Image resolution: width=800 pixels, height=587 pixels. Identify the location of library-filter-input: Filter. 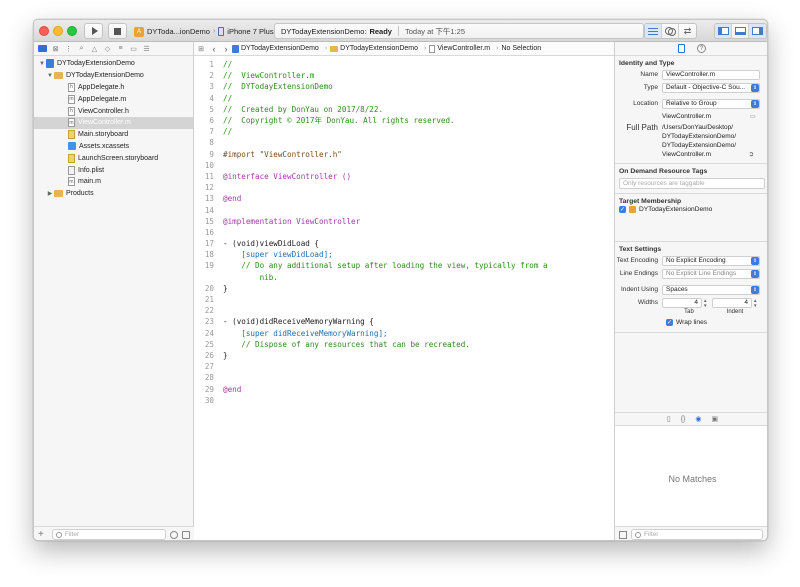
(697, 534).